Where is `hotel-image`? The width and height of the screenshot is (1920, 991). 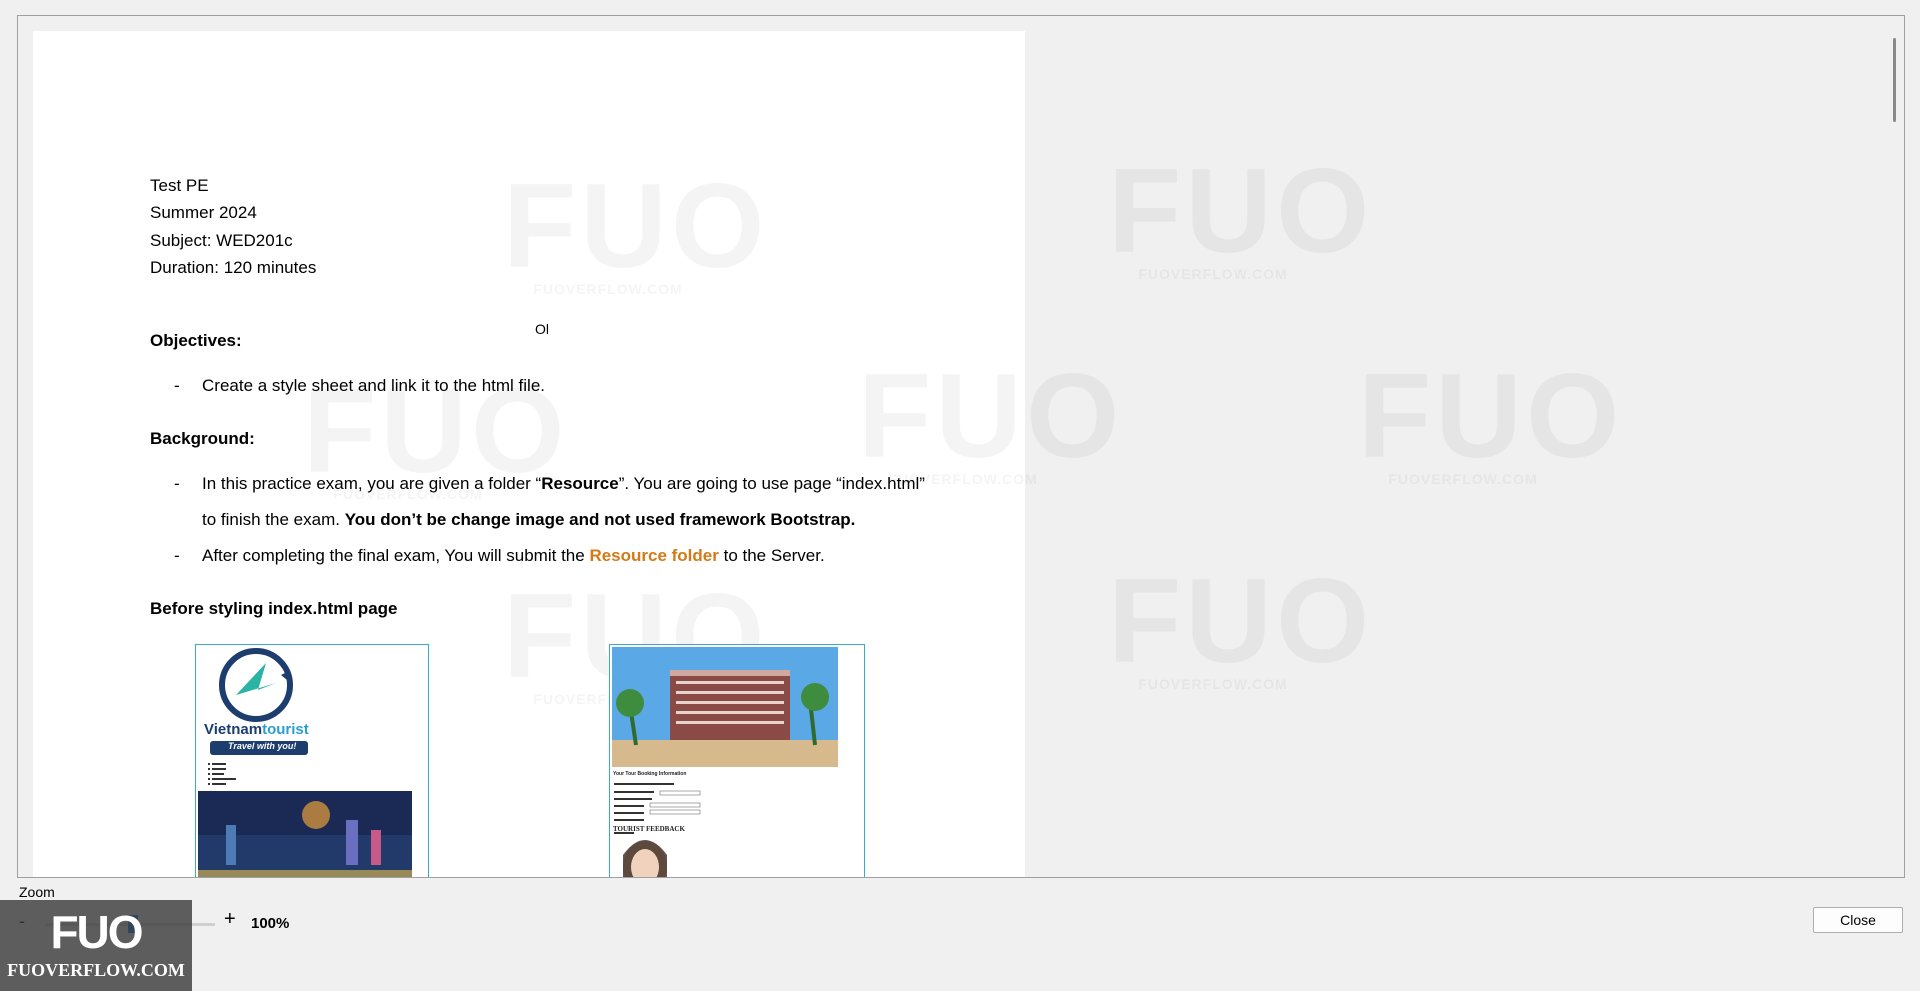
hotel-image is located at coordinates (725, 762).